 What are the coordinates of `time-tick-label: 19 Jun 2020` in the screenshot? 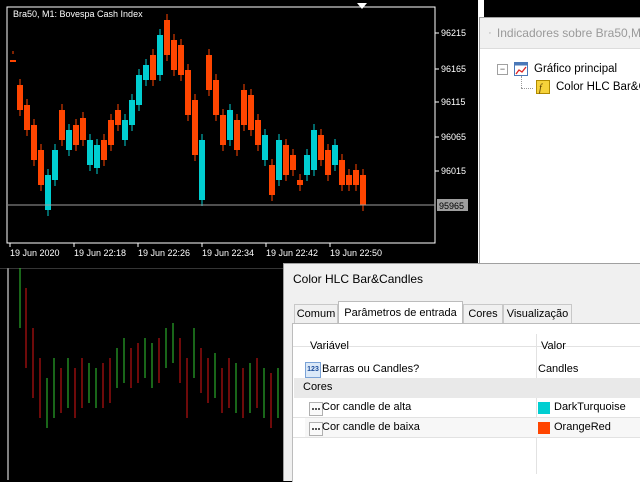 It's located at (35, 253).